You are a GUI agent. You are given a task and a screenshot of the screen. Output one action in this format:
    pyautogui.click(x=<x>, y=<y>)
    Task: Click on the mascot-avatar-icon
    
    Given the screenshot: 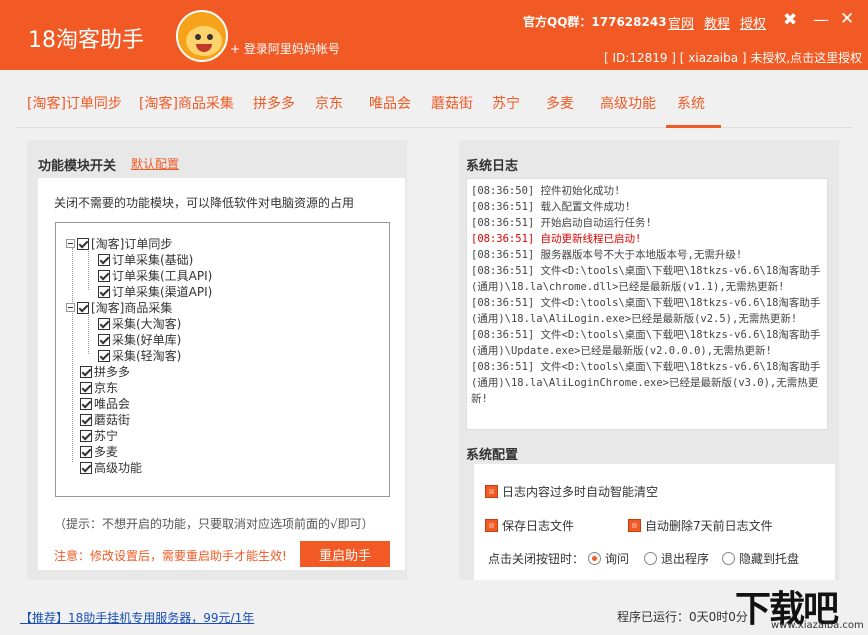 What is the action you would take?
    pyautogui.click(x=202, y=36)
    